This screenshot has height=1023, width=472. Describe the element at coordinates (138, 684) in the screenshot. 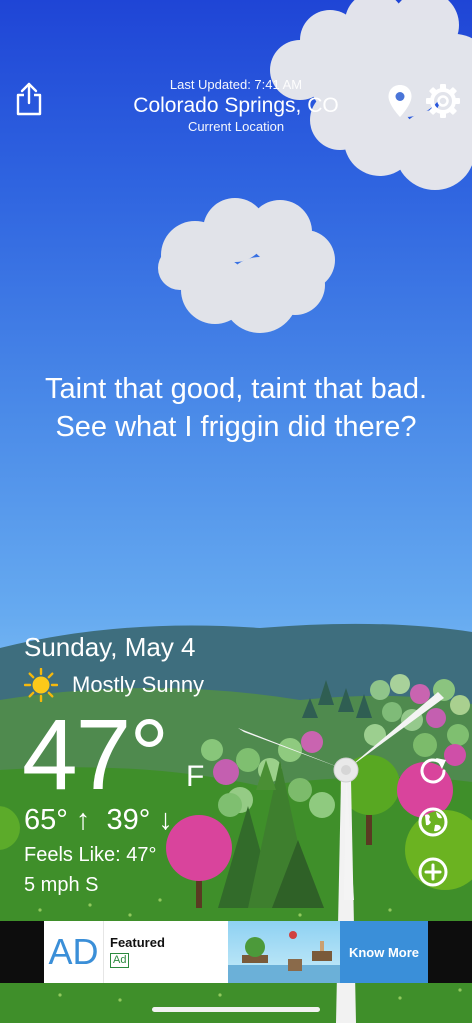

I see `condition-label: Mostly Sunny` at that location.